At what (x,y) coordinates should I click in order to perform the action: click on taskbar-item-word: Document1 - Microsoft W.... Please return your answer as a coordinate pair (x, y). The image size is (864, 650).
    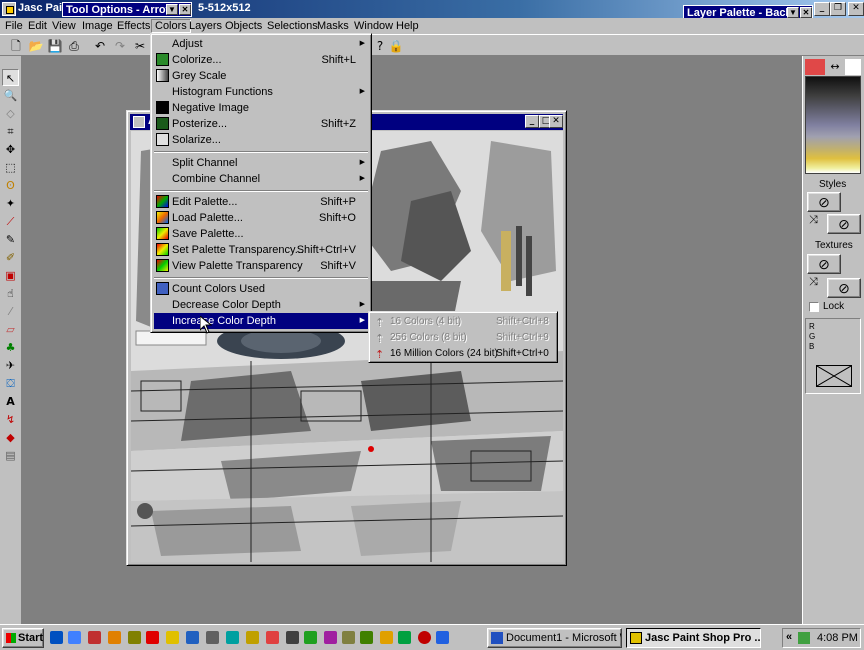
    Looking at the image, I should click on (554, 638).